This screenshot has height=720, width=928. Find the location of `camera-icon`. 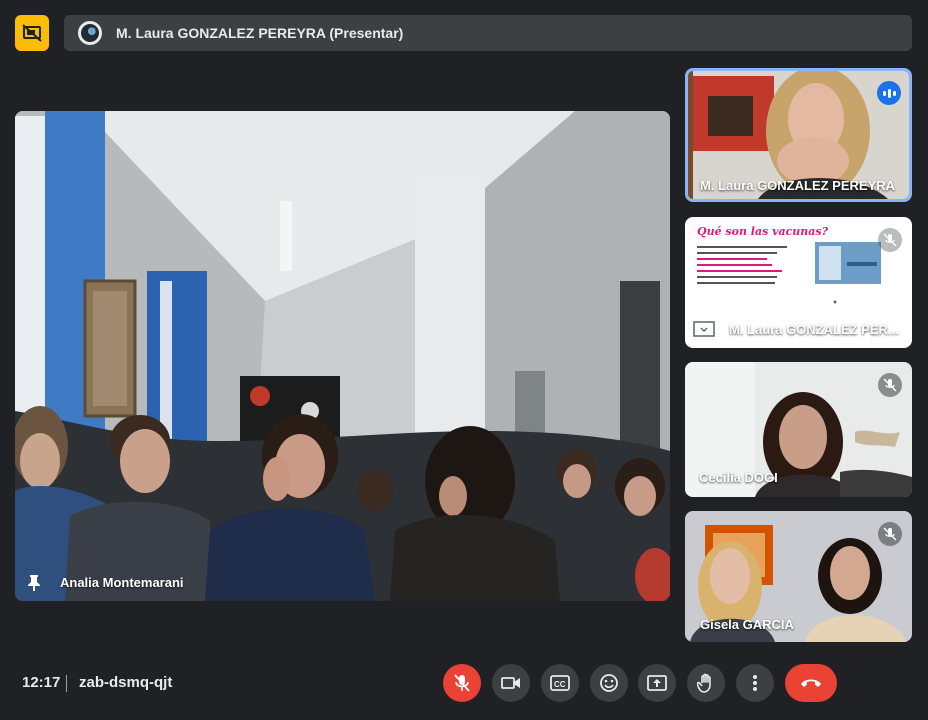

camera-icon is located at coordinates (510, 683).